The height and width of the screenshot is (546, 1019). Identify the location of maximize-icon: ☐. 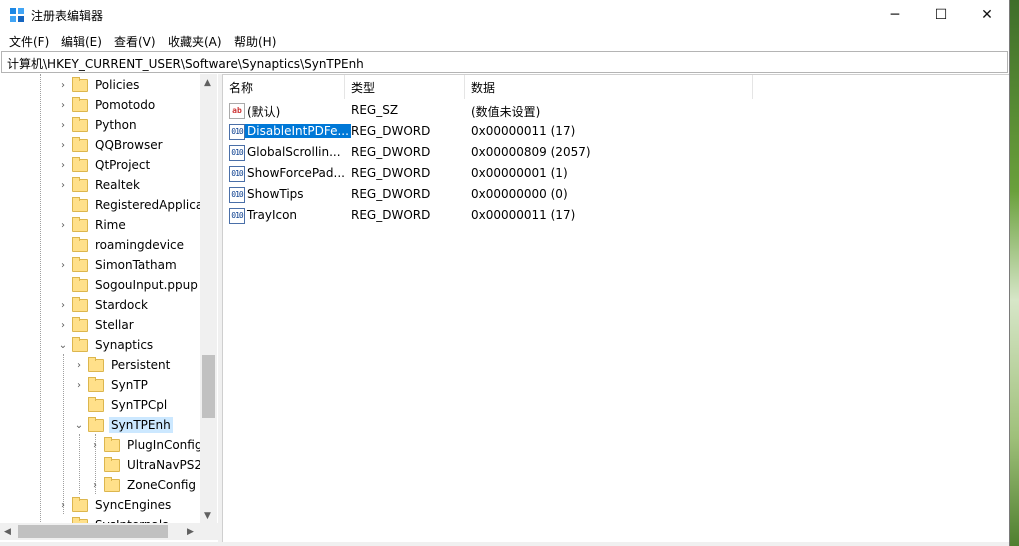
(941, 15).